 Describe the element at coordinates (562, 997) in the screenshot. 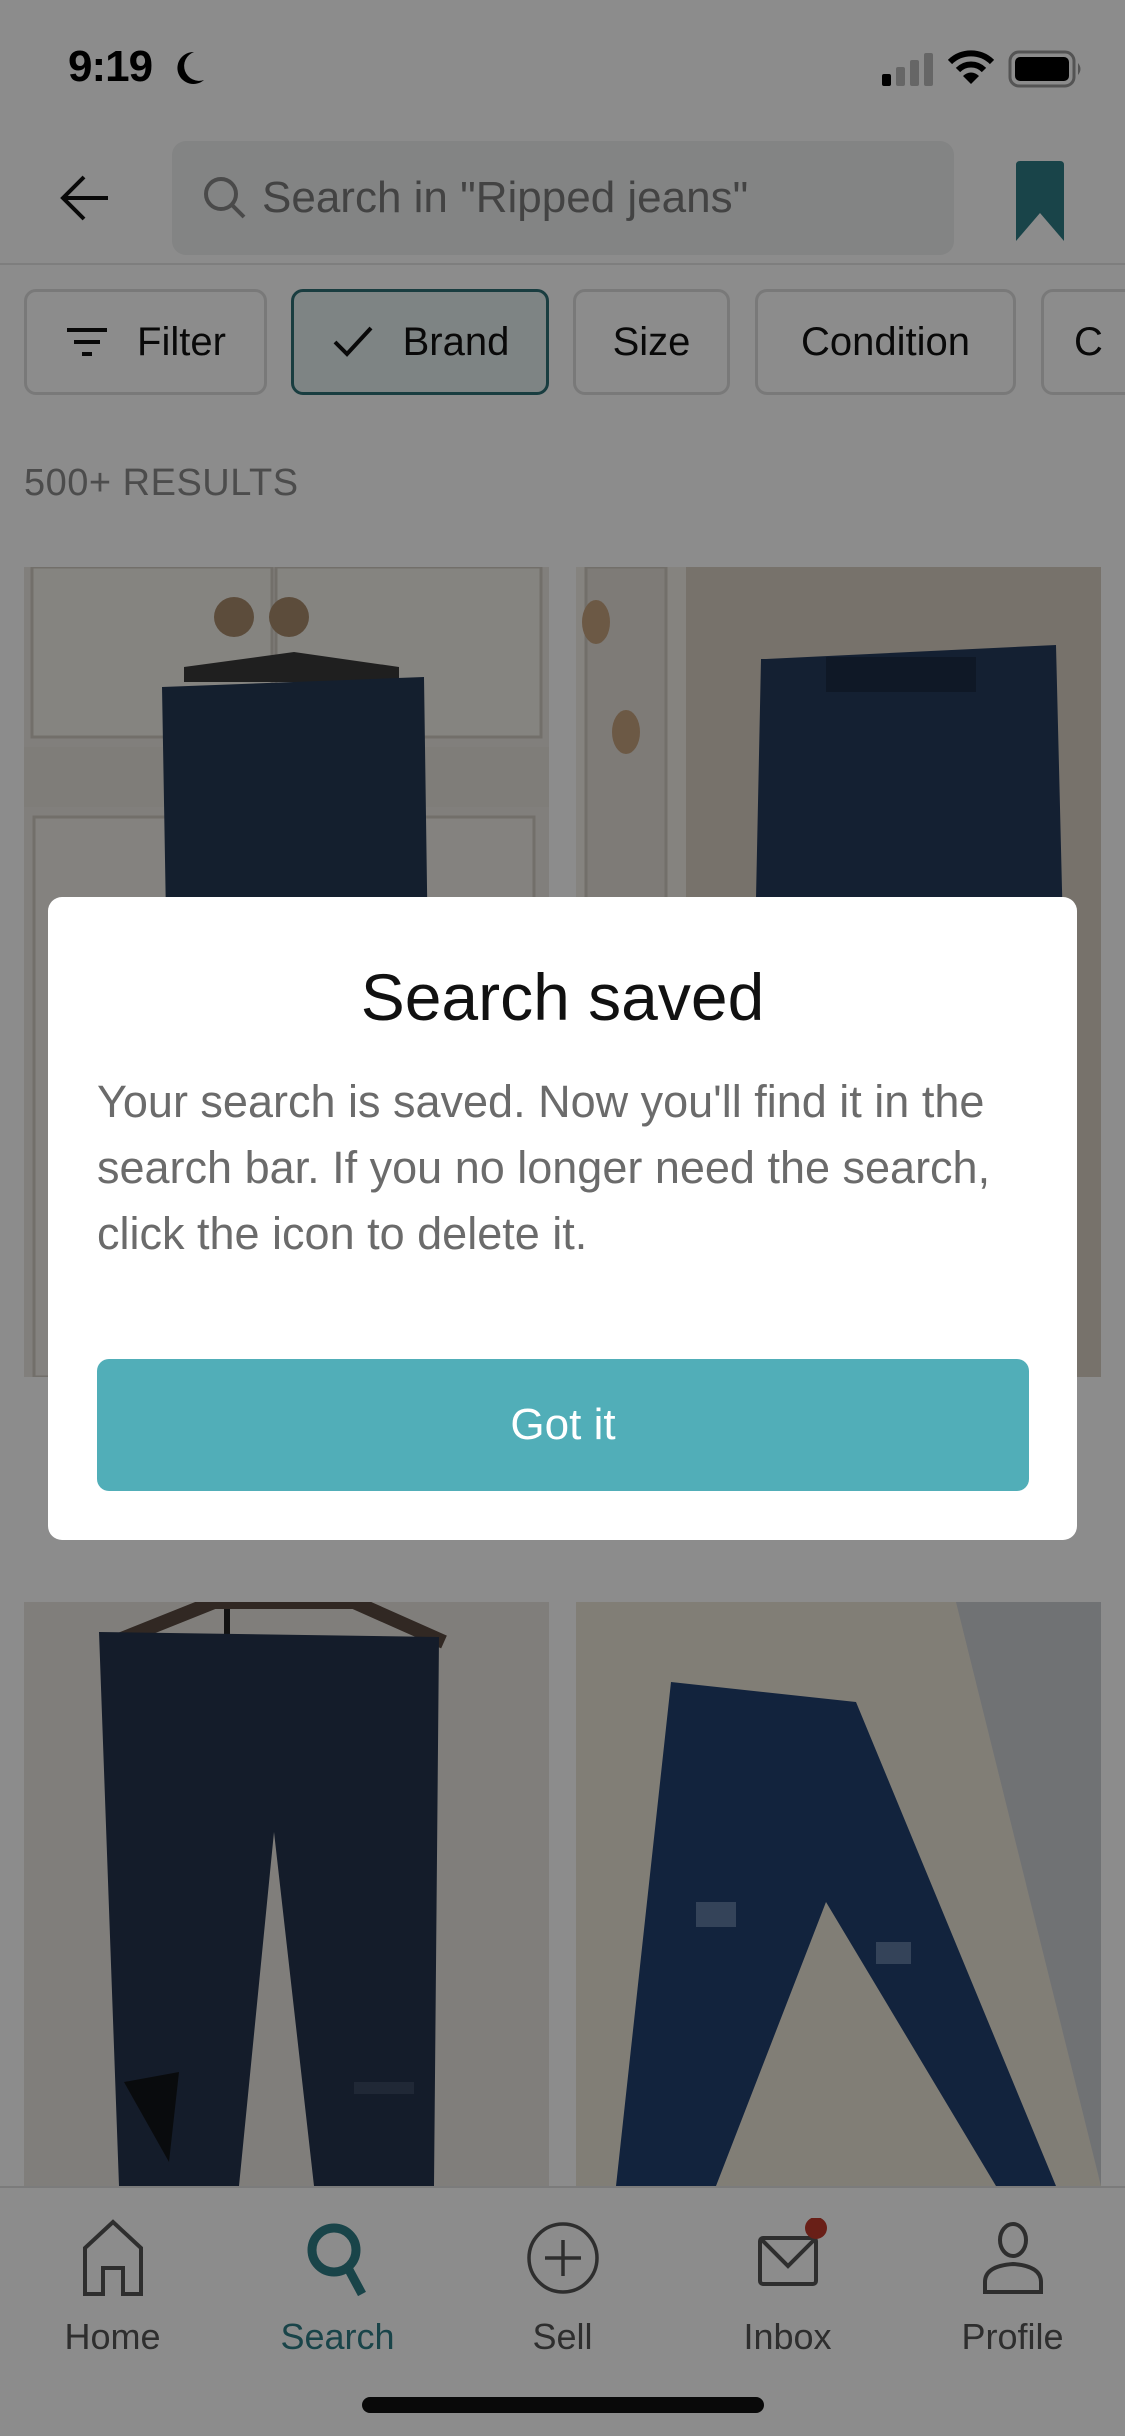

I see `dialog-title: Search saved` at that location.